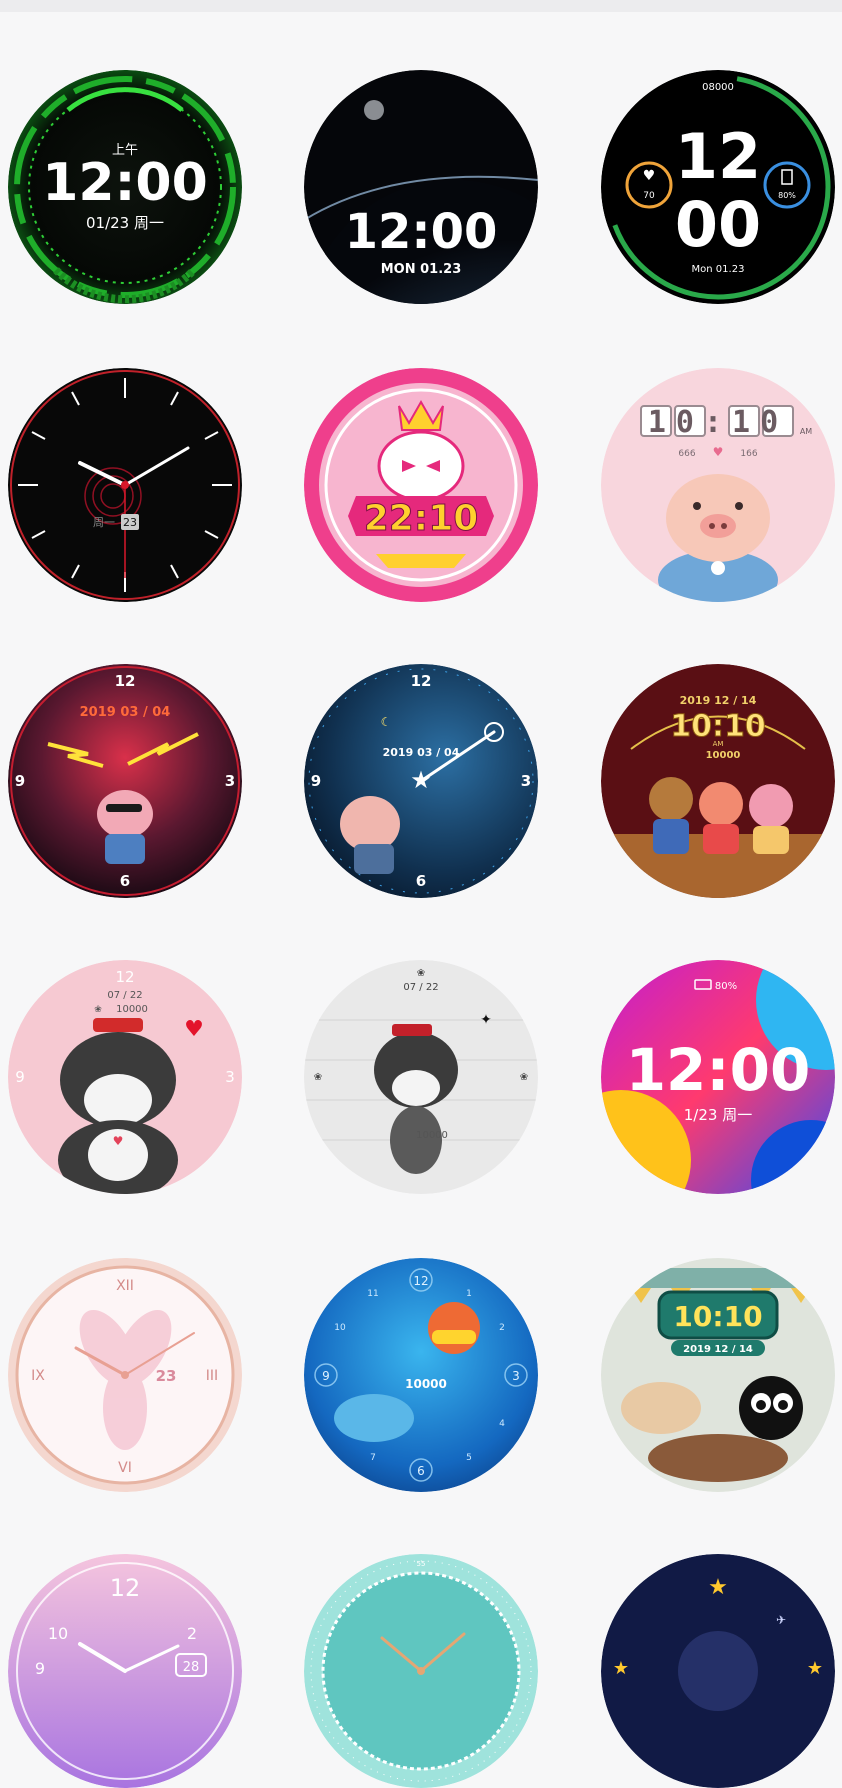 This screenshot has height=1788, width=842. What do you see at coordinates (718, 1587) in the screenshot?
I see `star-icon-top: ★` at bounding box center [718, 1587].